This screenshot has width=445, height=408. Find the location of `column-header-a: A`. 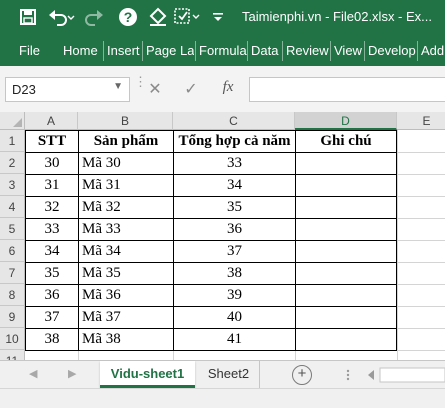

column-header-a: A is located at coordinates (51, 121).